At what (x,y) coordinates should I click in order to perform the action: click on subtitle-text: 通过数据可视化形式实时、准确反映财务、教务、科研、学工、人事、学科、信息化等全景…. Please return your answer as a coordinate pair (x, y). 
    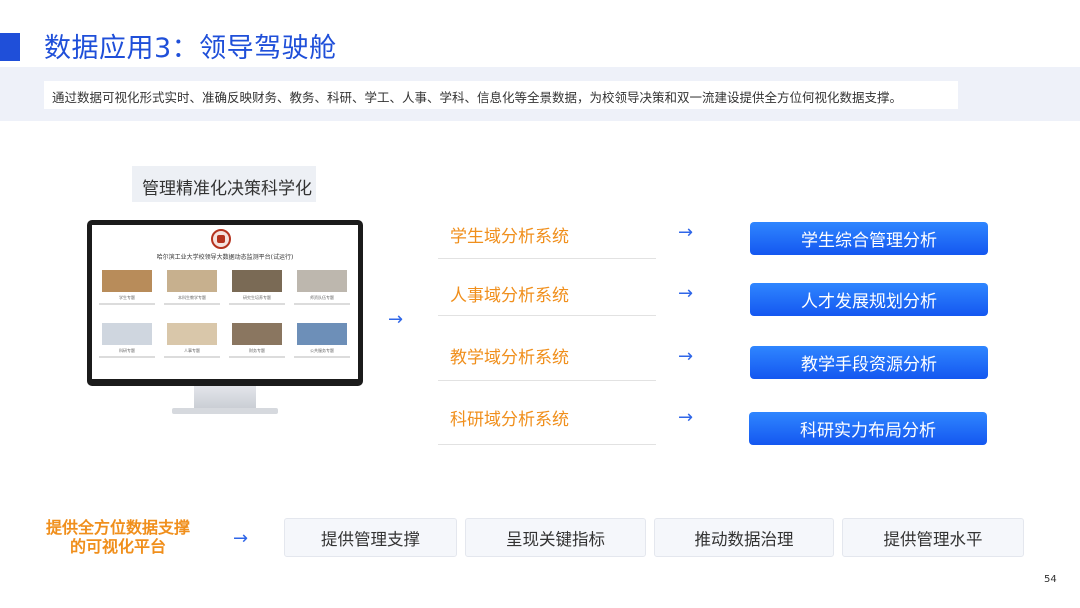
    Looking at the image, I should click on (477, 97).